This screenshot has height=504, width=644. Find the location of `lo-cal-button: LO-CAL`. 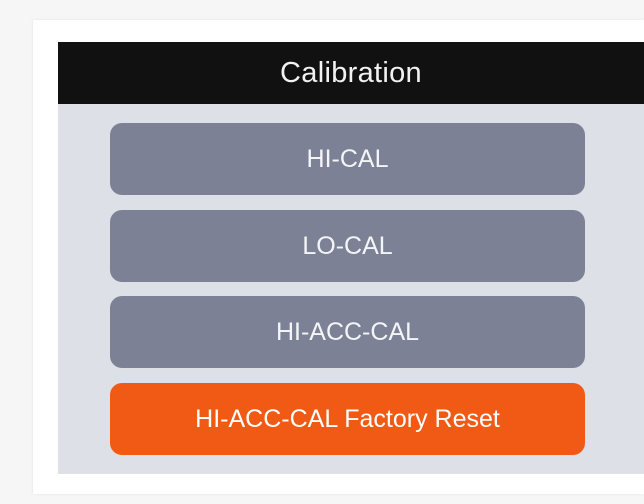

lo-cal-button: LO-CAL is located at coordinates (347, 246).